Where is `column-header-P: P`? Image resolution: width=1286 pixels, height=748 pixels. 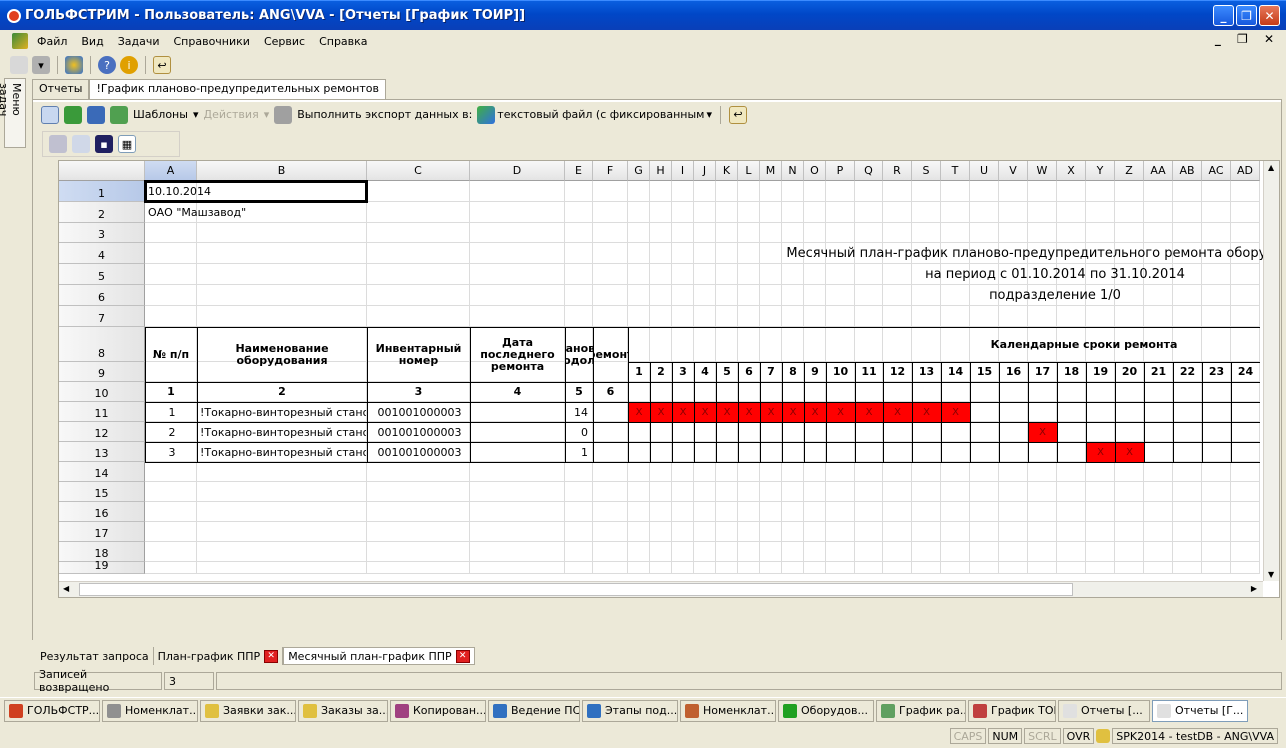
column-header-P: P is located at coordinates (840, 171).